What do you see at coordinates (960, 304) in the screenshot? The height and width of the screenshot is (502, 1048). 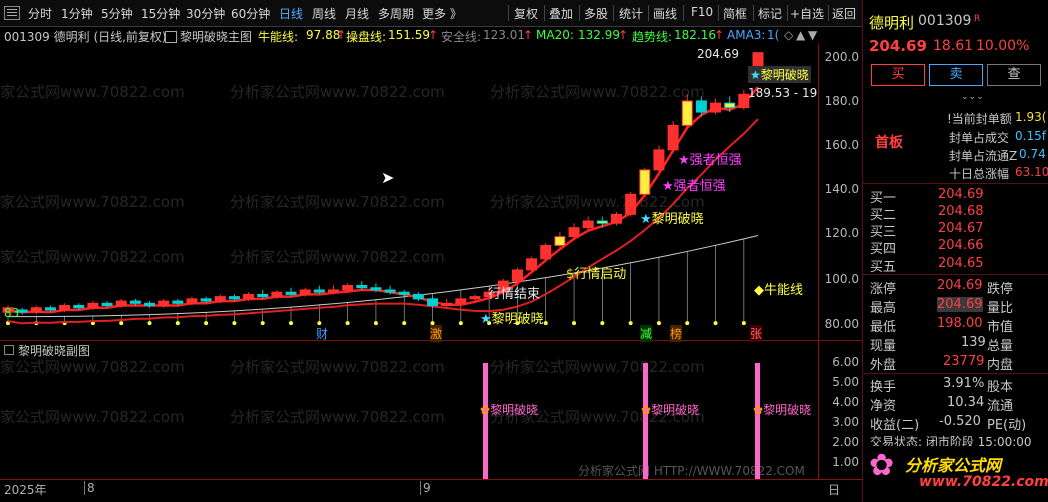 I see `quote-value: 204.69` at bounding box center [960, 304].